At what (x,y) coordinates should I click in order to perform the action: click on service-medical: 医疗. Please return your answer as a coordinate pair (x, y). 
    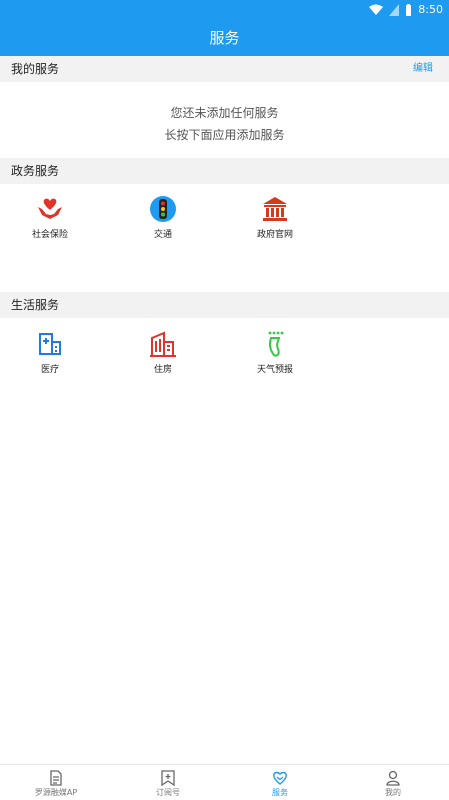
    Looking at the image, I should click on (50, 352).